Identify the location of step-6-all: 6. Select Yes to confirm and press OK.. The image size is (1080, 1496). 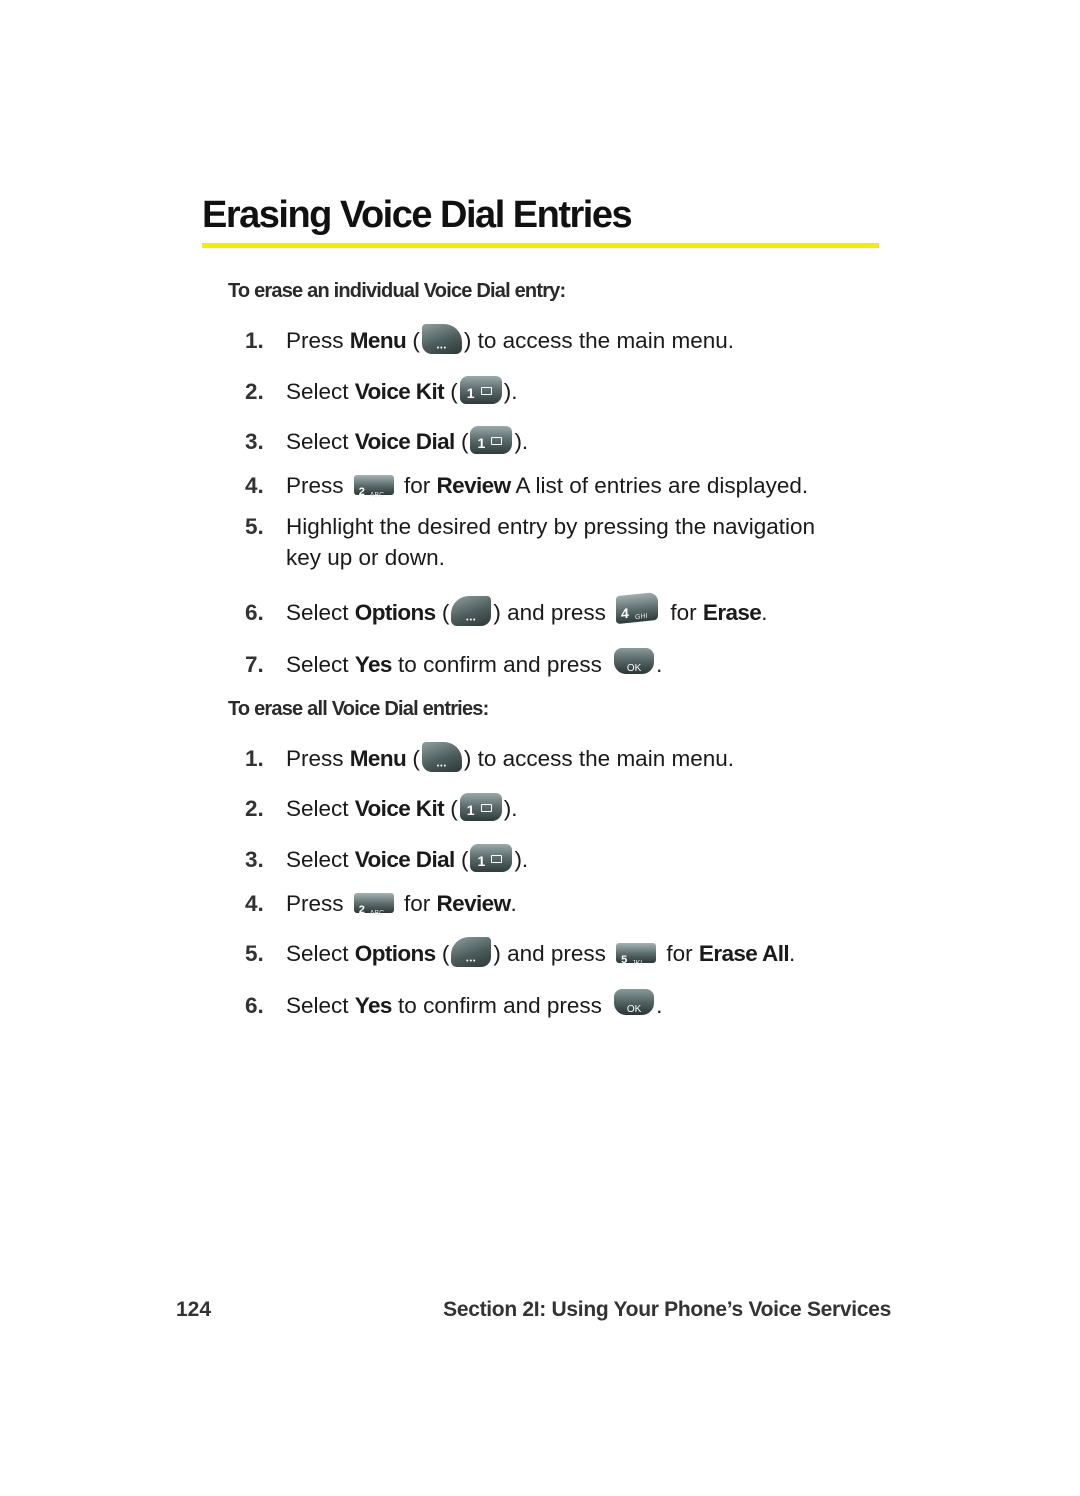
(453, 1005).